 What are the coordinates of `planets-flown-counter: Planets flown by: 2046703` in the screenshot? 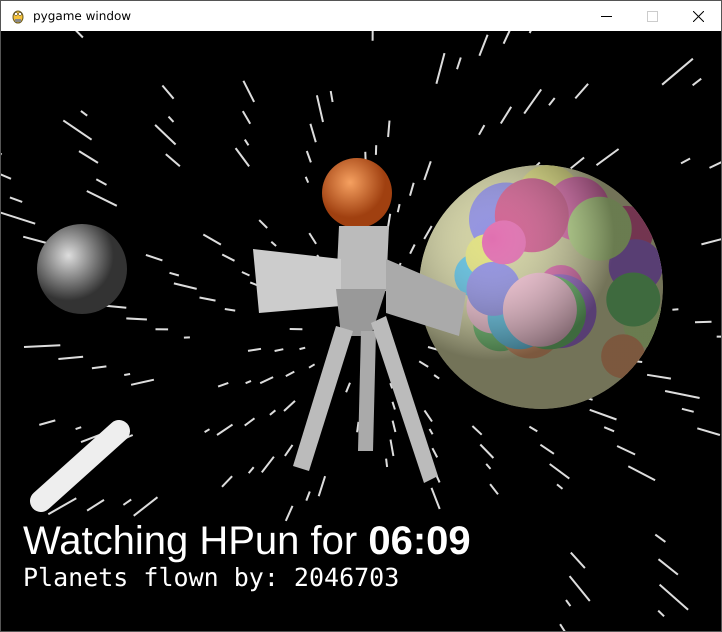 It's located at (211, 578).